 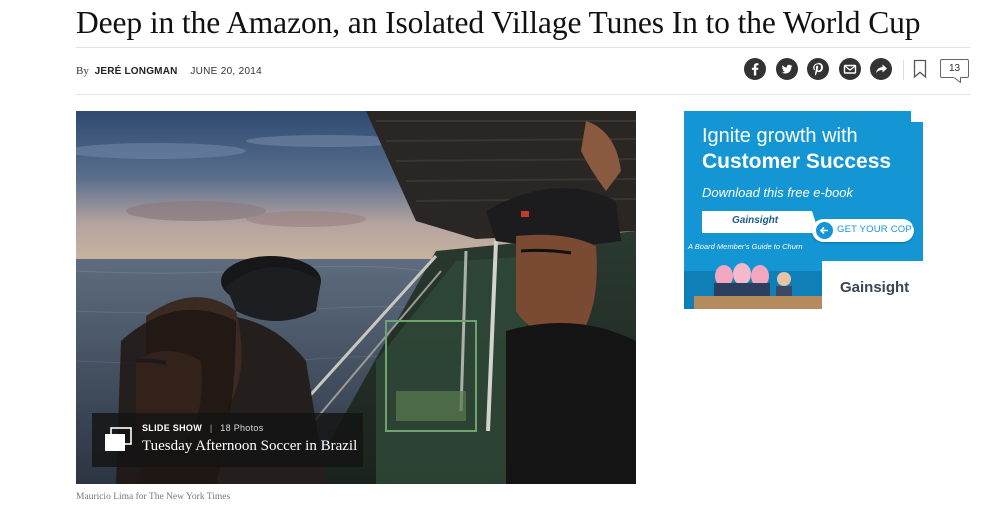 I want to click on email-icon, so click(x=850, y=69).